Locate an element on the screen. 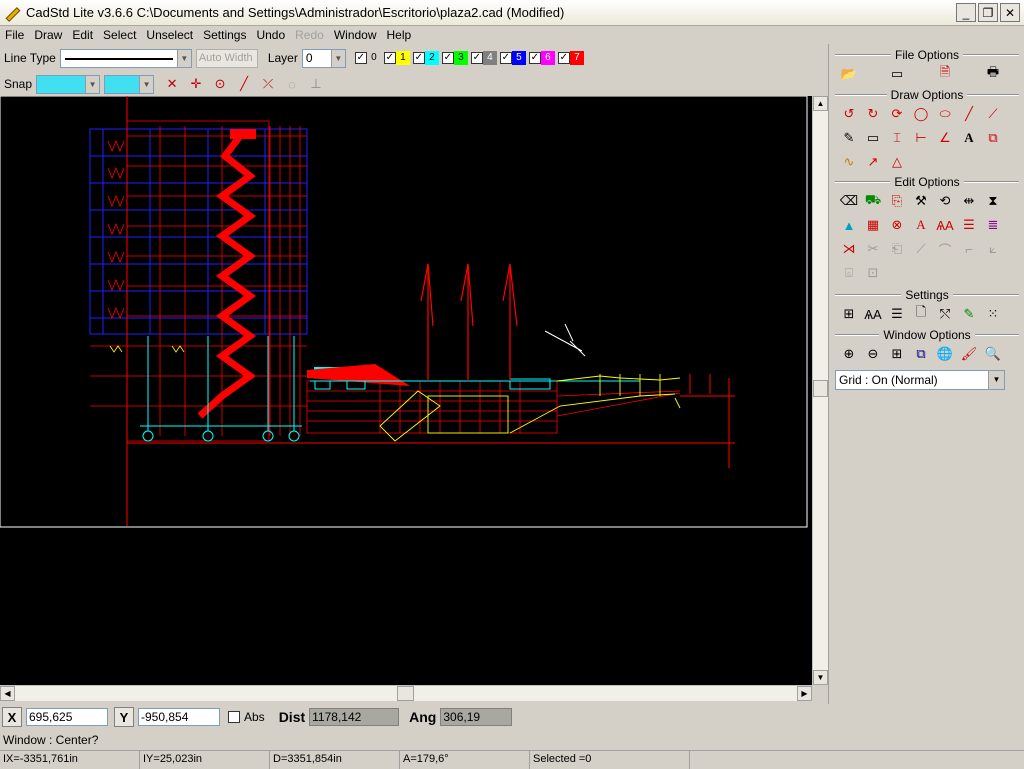 This screenshot has width=1024, height=769. auto-width-field: Auto Width is located at coordinates (226, 58).